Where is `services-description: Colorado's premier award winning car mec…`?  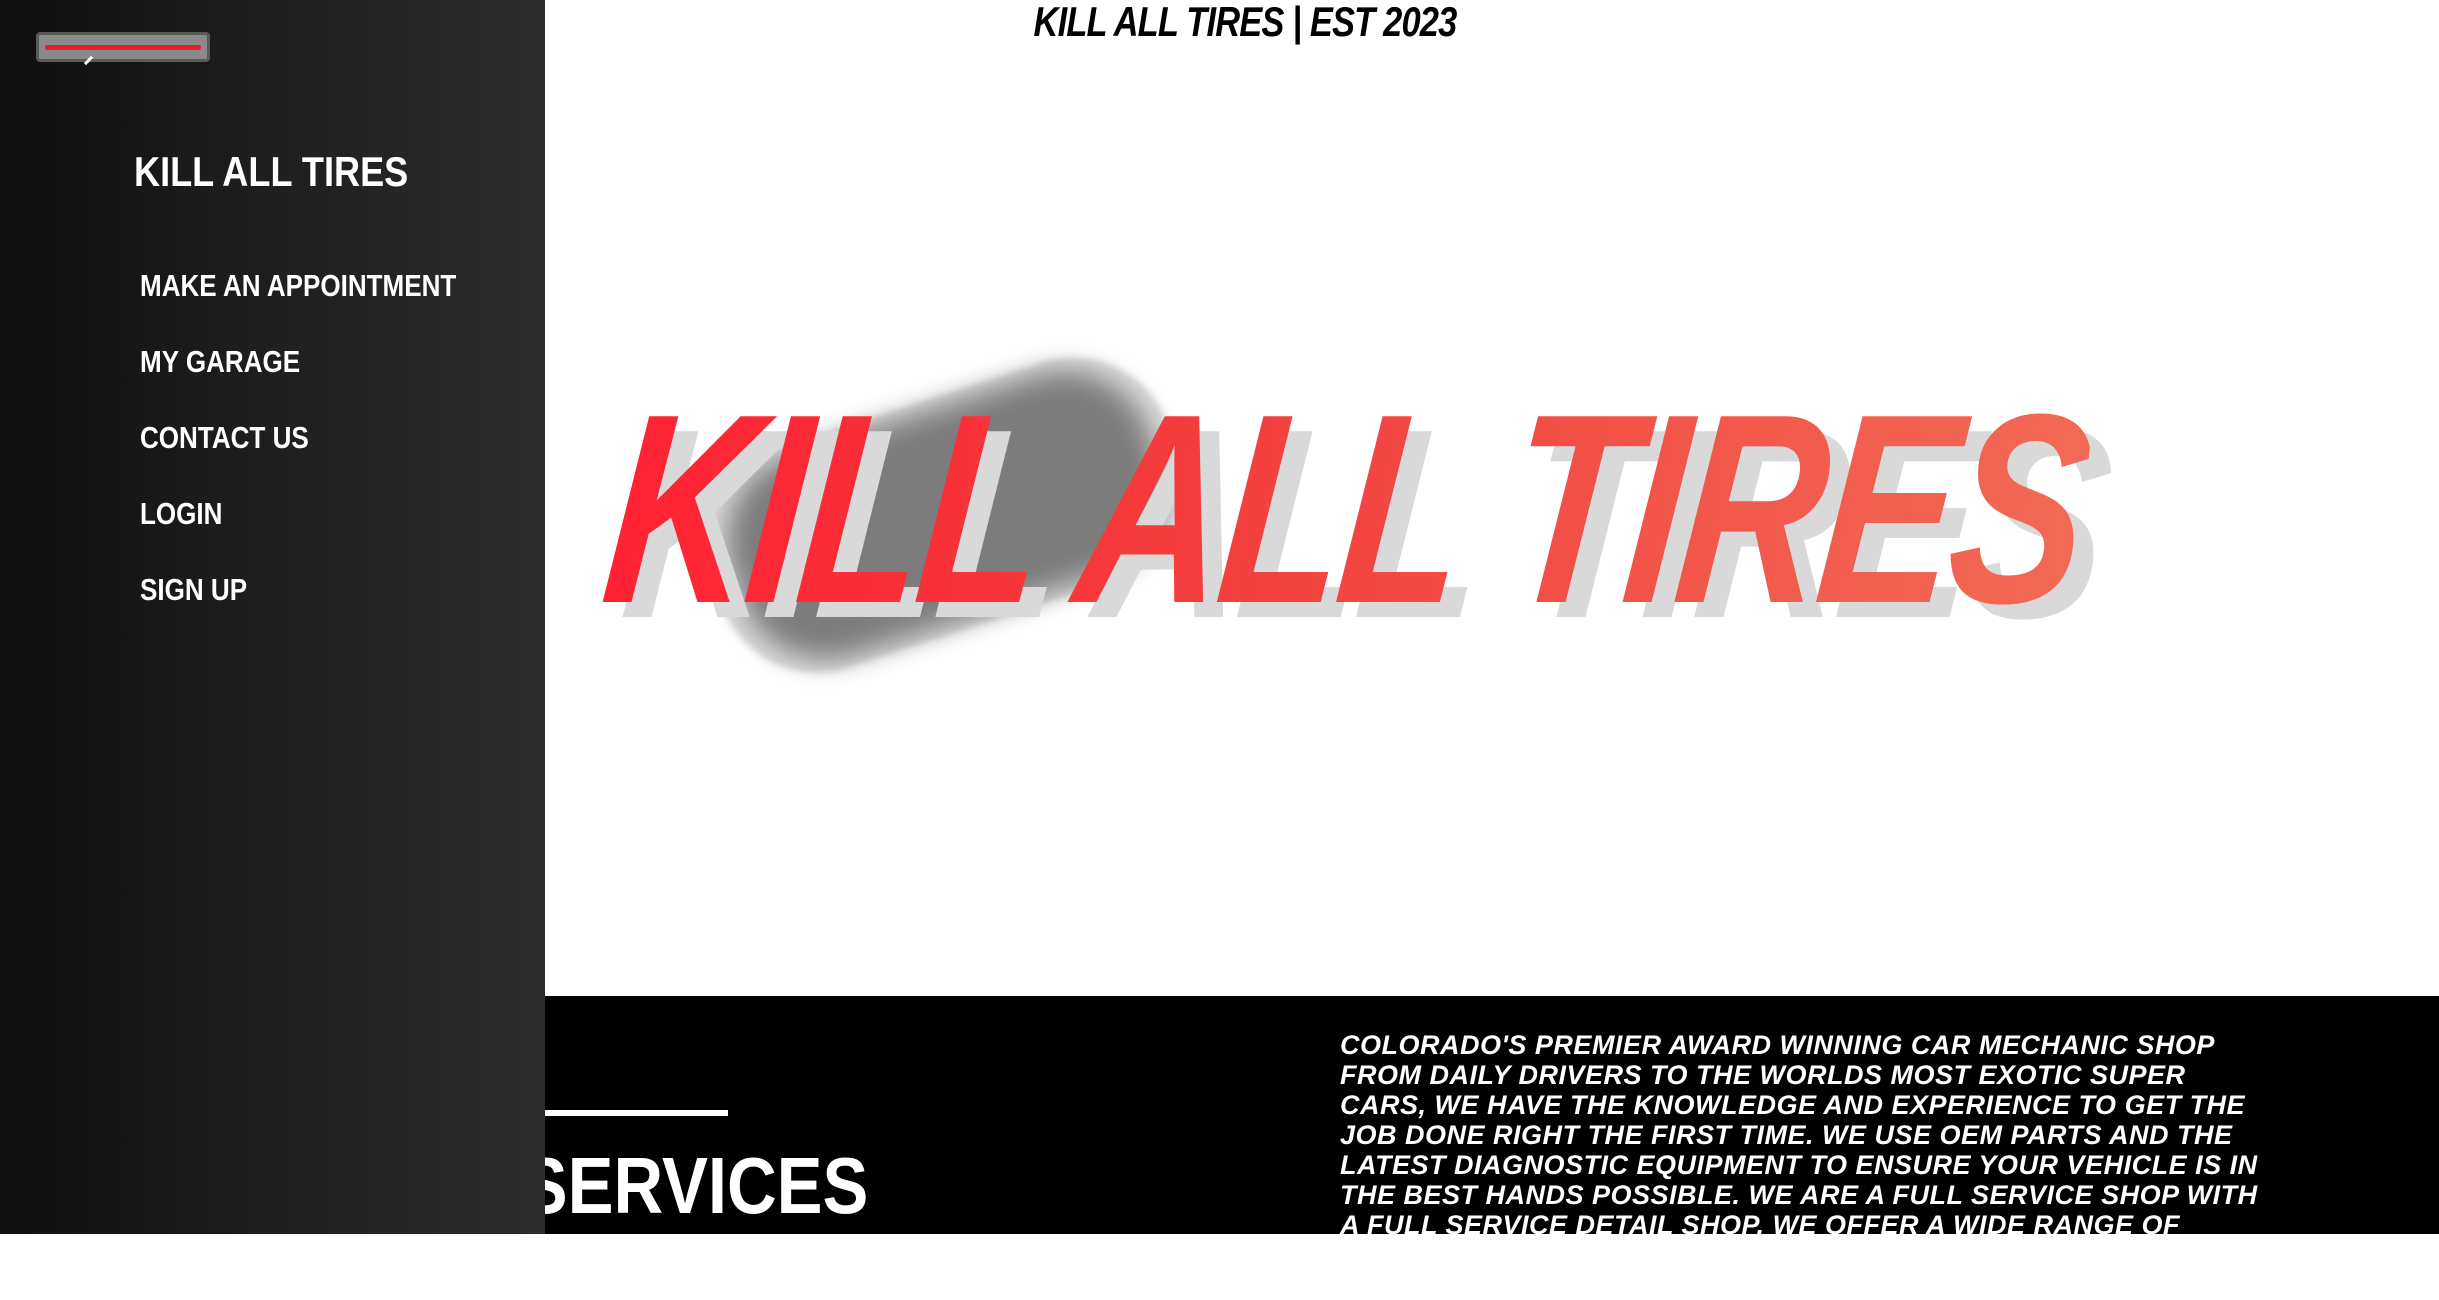
services-description: Colorado's premier award winning car mec… is located at coordinates (1799, 1165).